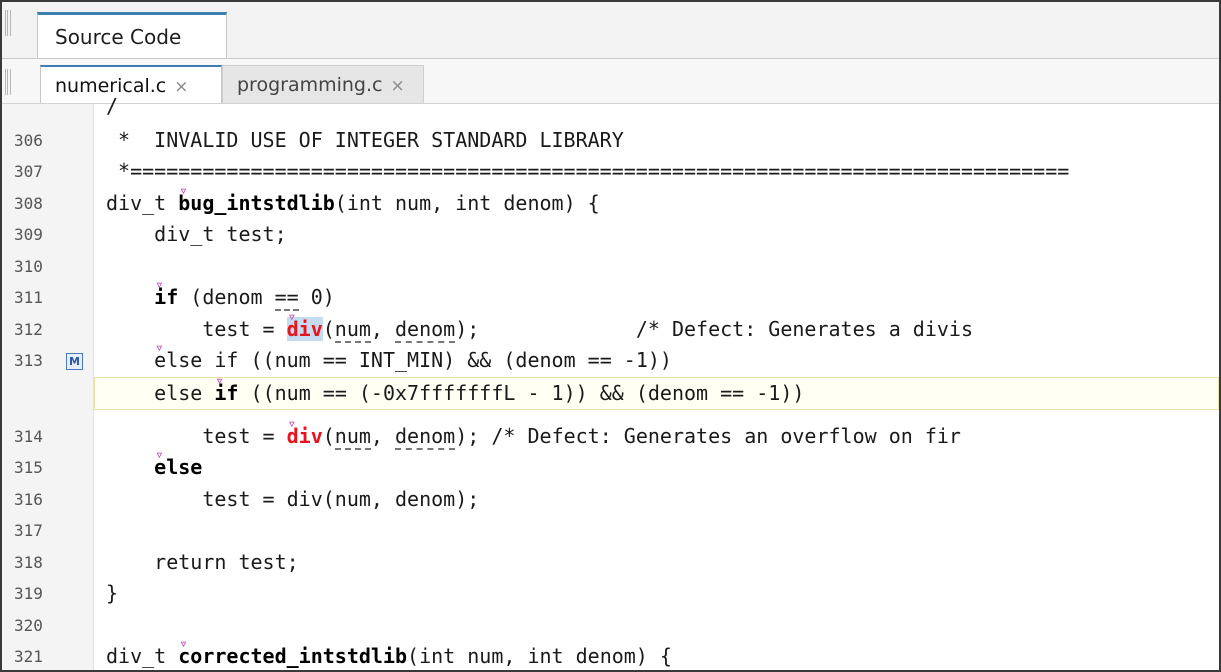  What do you see at coordinates (28, 562) in the screenshot?
I see `line-number: 318` at bounding box center [28, 562].